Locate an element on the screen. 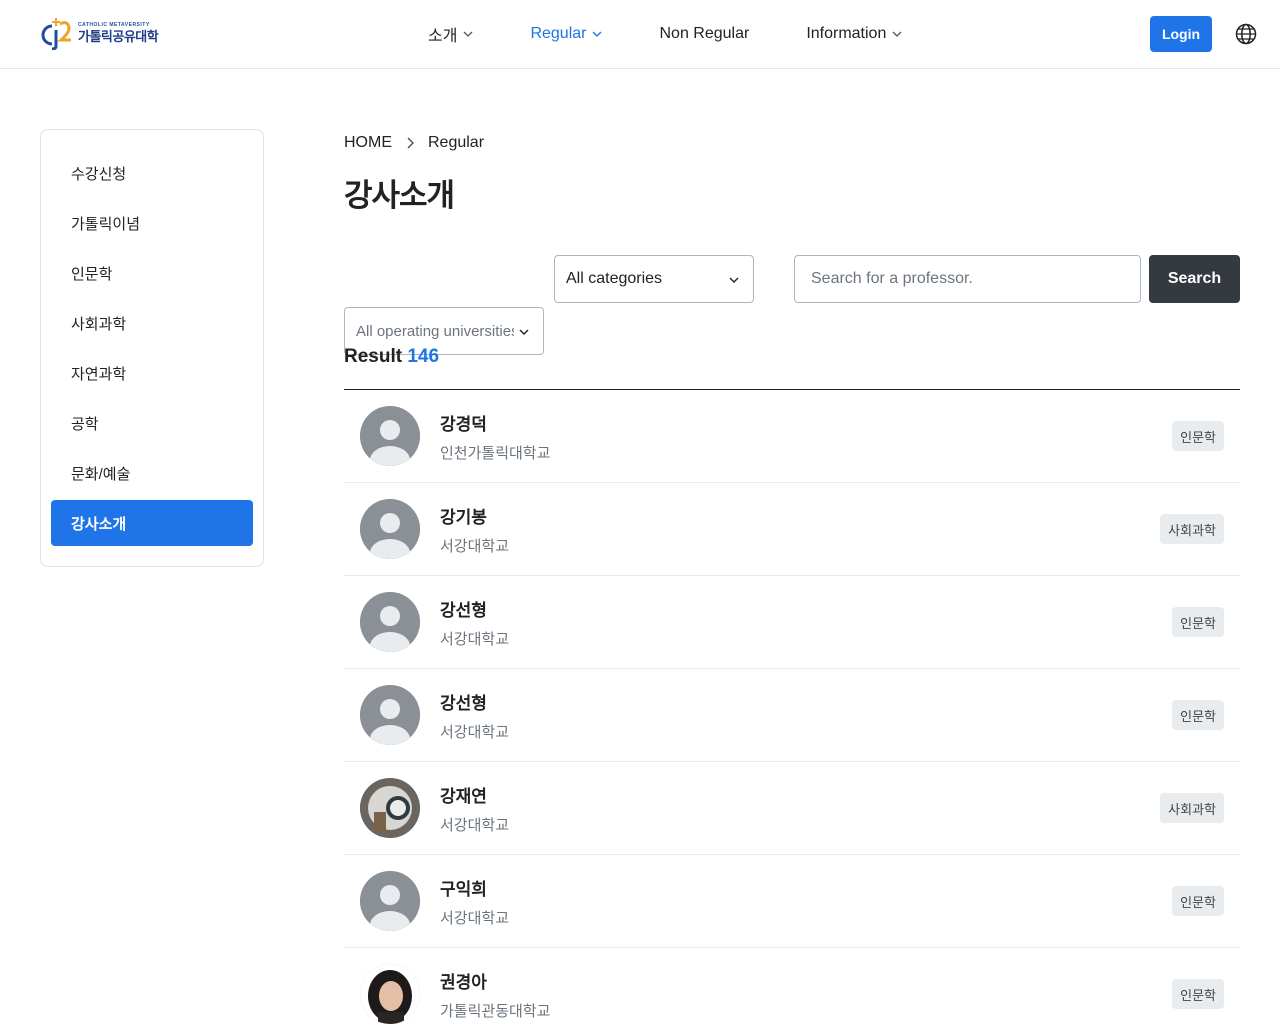 The width and height of the screenshot is (1280, 1024). globe-icon is located at coordinates (1246, 34).